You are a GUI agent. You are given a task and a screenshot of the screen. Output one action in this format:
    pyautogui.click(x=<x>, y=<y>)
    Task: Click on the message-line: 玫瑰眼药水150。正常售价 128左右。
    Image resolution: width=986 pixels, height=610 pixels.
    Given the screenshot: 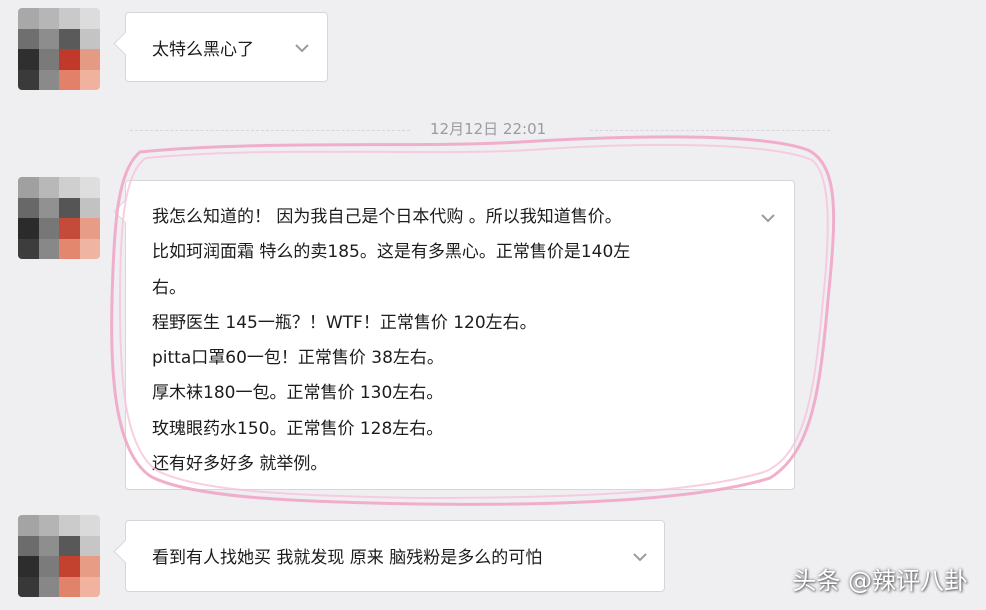 What is the action you would take?
    pyautogui.click(x=298, y=428)
    